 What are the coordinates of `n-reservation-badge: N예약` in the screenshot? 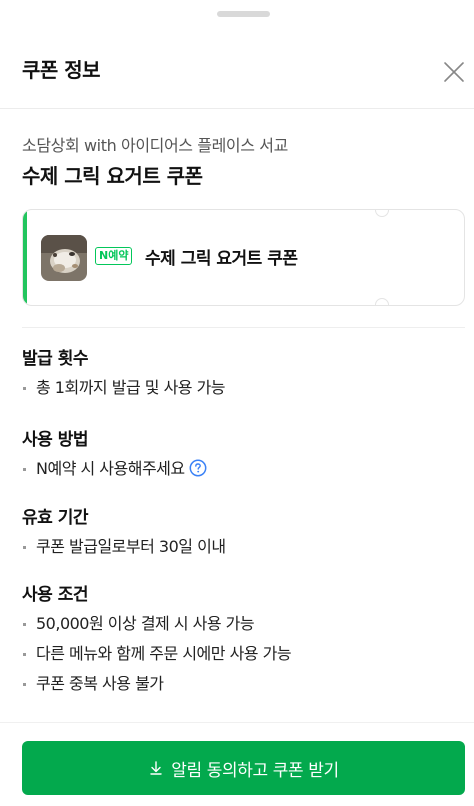 It's located at (114, 256).